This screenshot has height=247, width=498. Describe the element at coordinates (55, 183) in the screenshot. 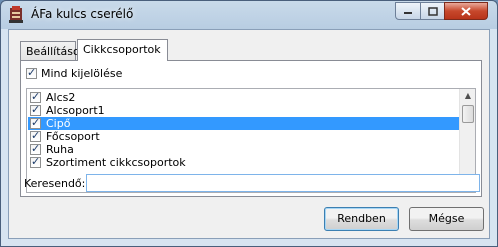

I see `search-label: Keresendő:` at that location.